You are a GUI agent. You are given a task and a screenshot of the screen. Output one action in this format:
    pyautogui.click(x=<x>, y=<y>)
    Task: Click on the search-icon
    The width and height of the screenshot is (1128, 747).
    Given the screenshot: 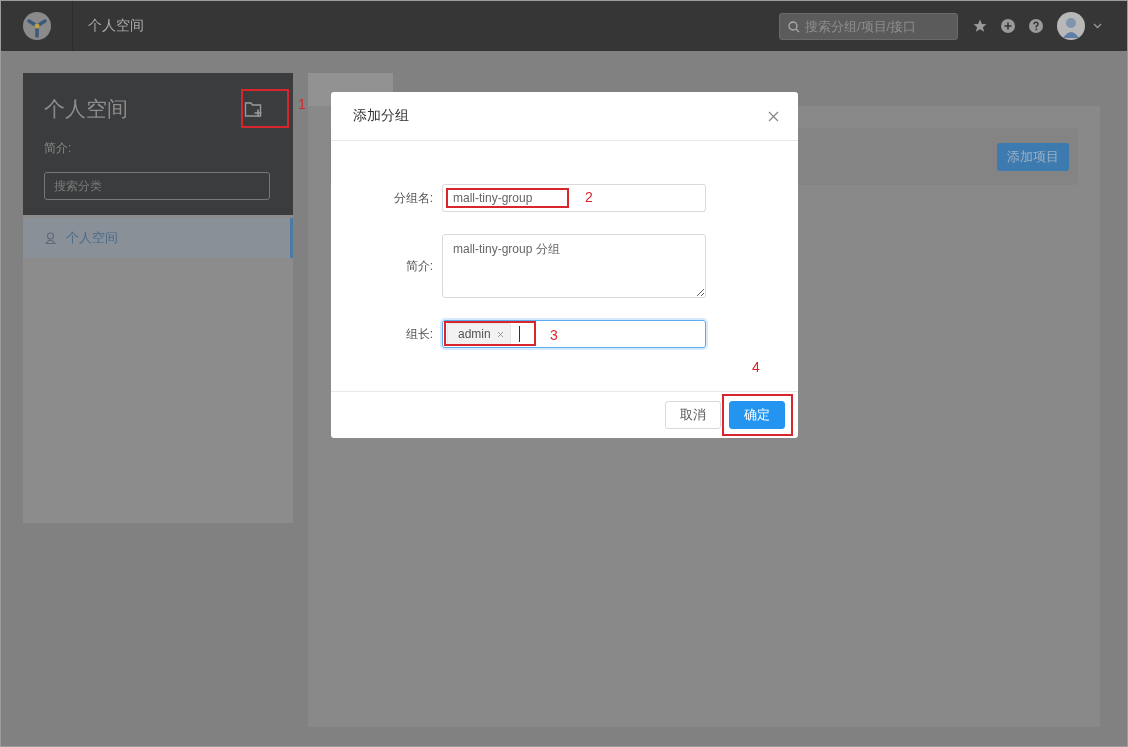 What is the action you would take?
    pyautogui.click(x=794, y=26)
    